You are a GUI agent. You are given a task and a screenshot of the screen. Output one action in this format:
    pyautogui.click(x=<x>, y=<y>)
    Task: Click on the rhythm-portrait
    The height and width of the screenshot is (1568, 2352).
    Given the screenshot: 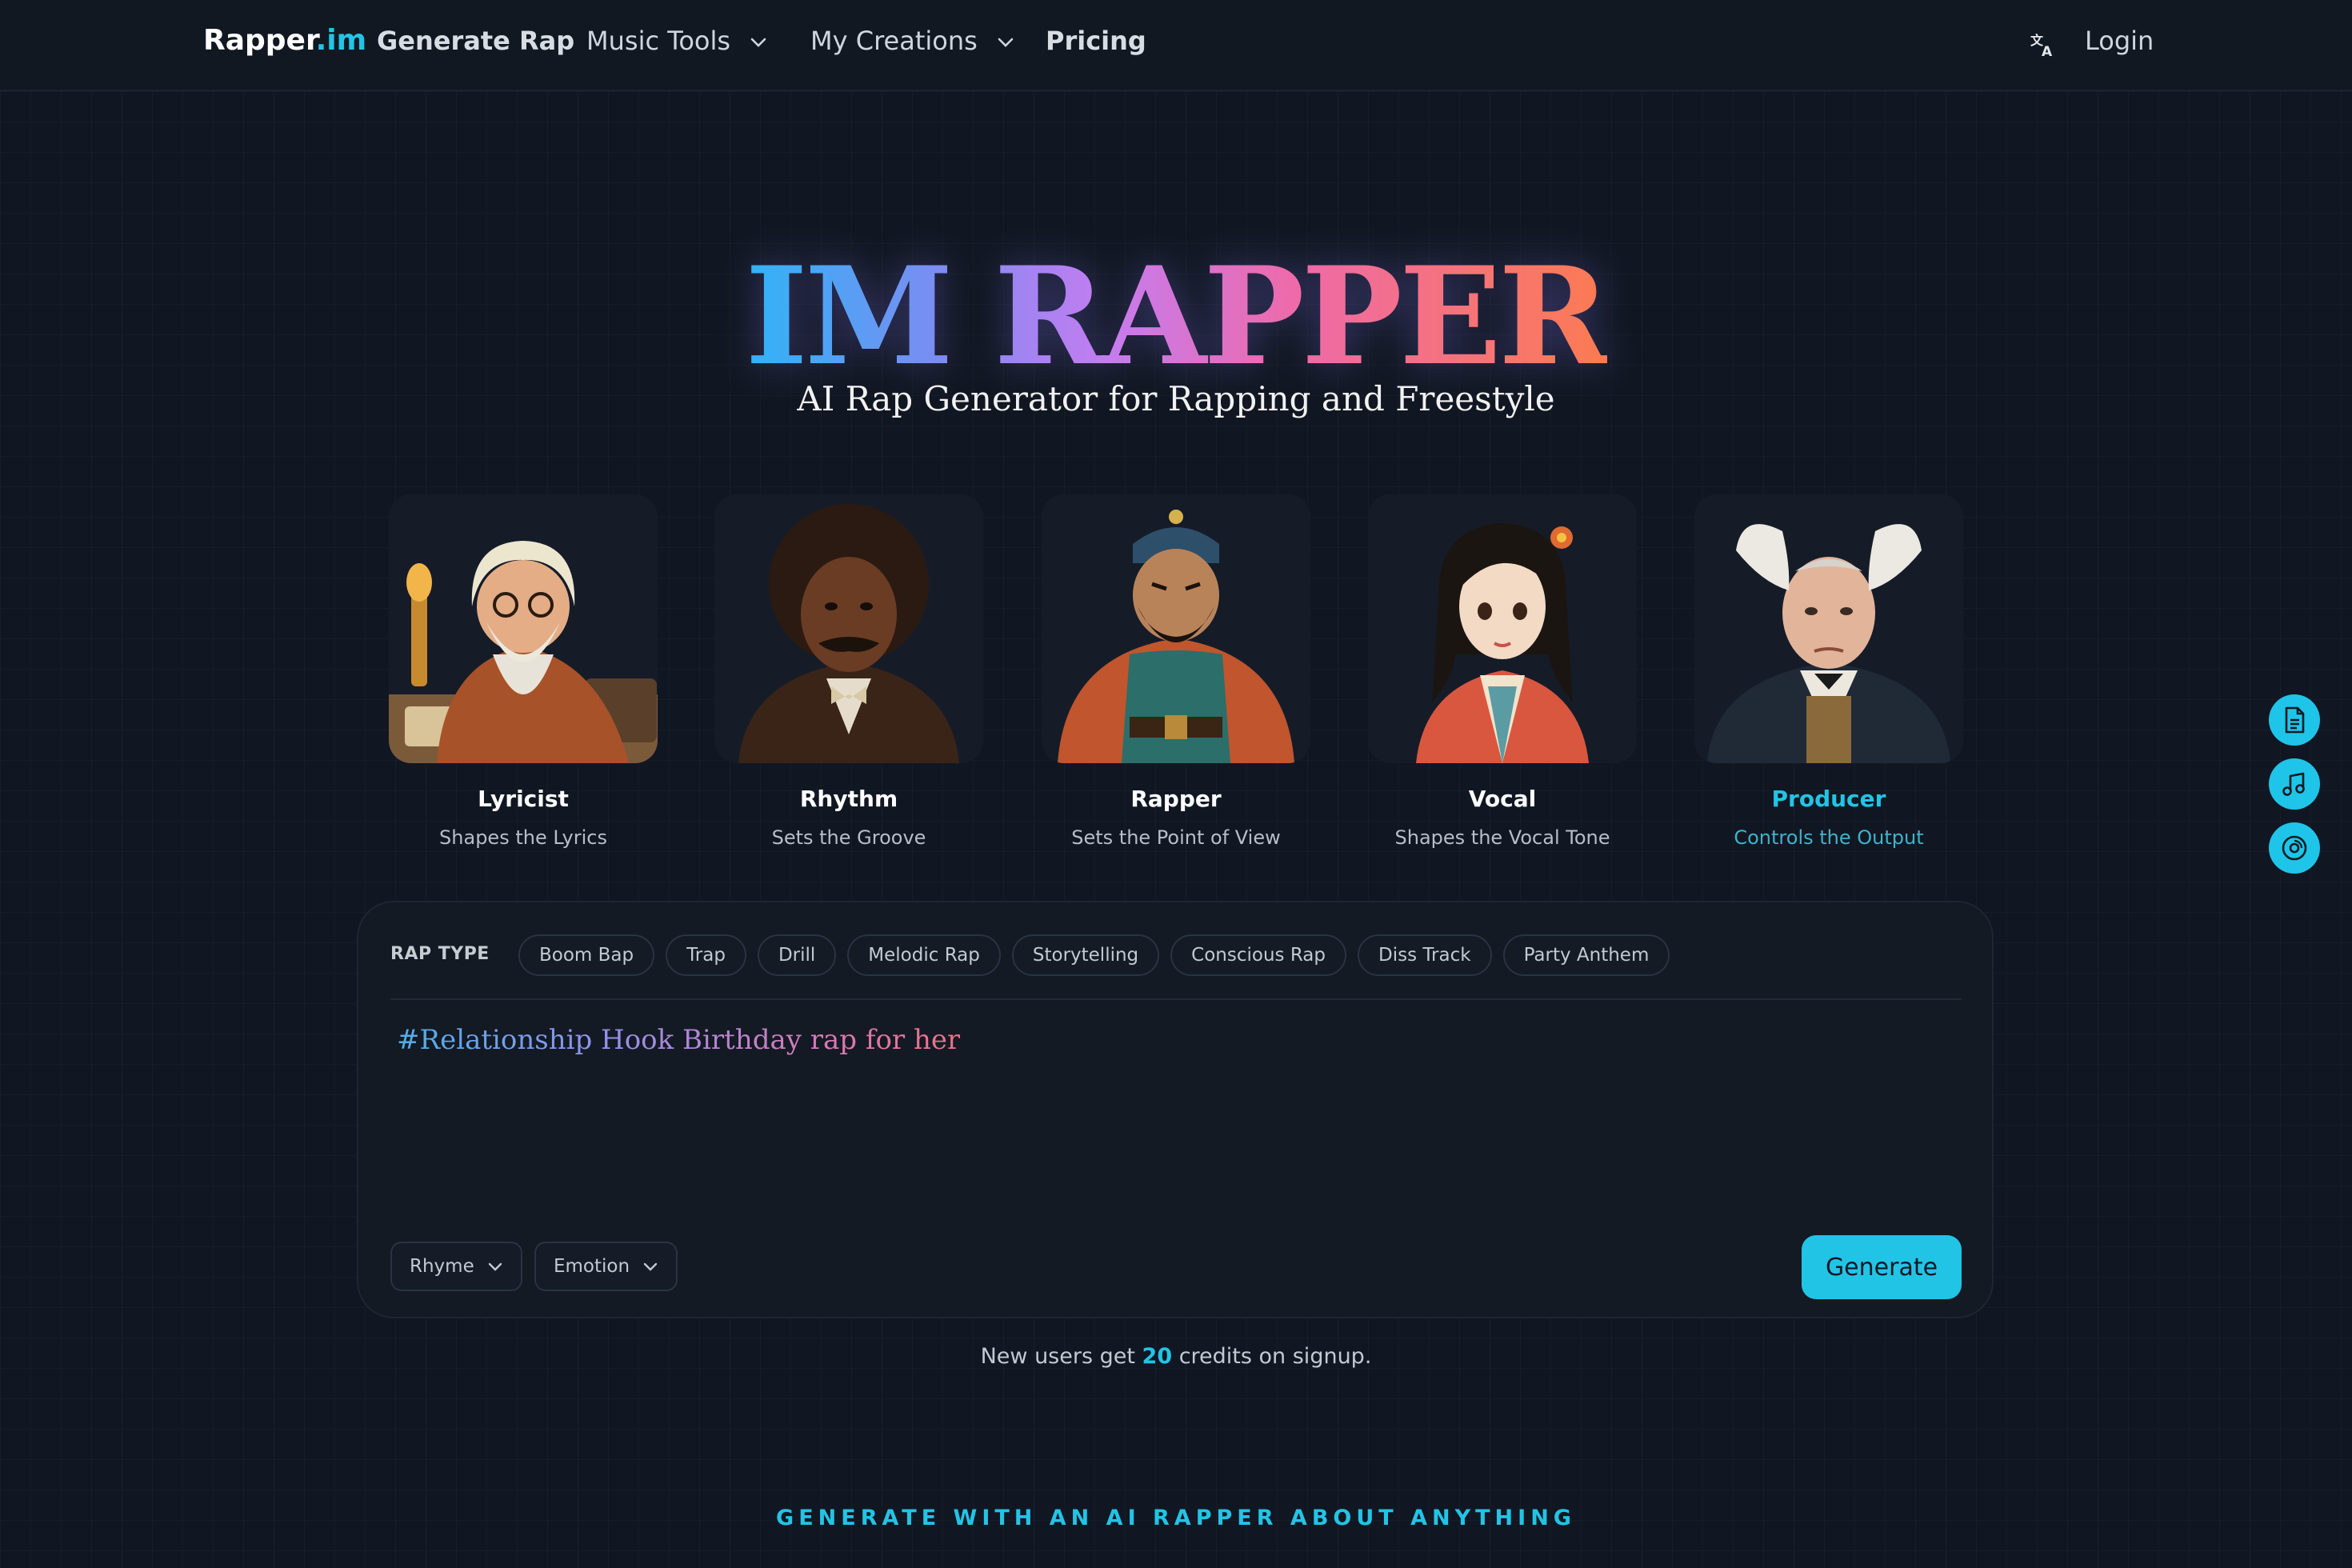 What is the action you would take?
    pyautogui.click(x=848, y=628)
    